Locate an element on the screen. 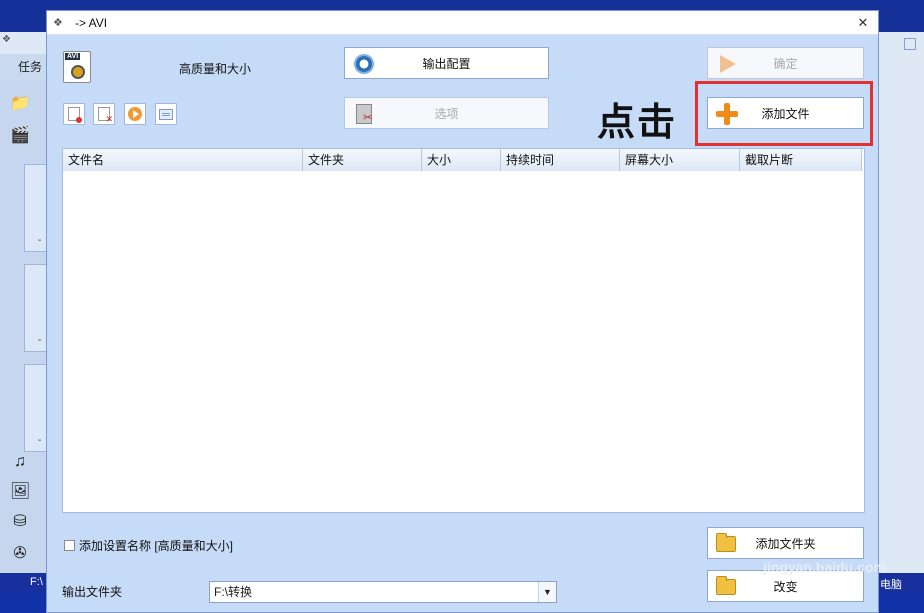 The height and width of the screenshot is (613, 924). confirm-label: 确定 is located at coordinates (785, 63).